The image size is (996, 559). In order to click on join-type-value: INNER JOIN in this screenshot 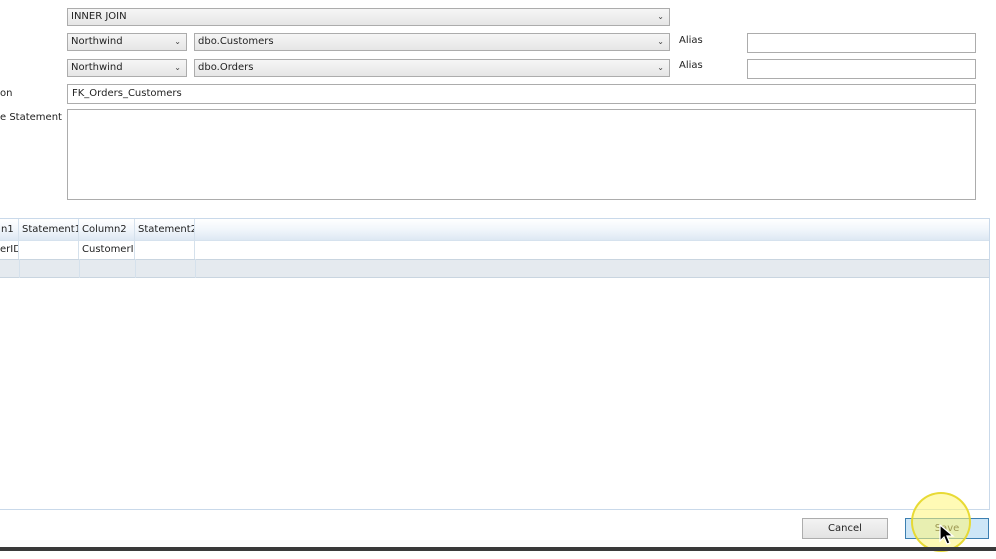, I will do `click(99, 16)`.